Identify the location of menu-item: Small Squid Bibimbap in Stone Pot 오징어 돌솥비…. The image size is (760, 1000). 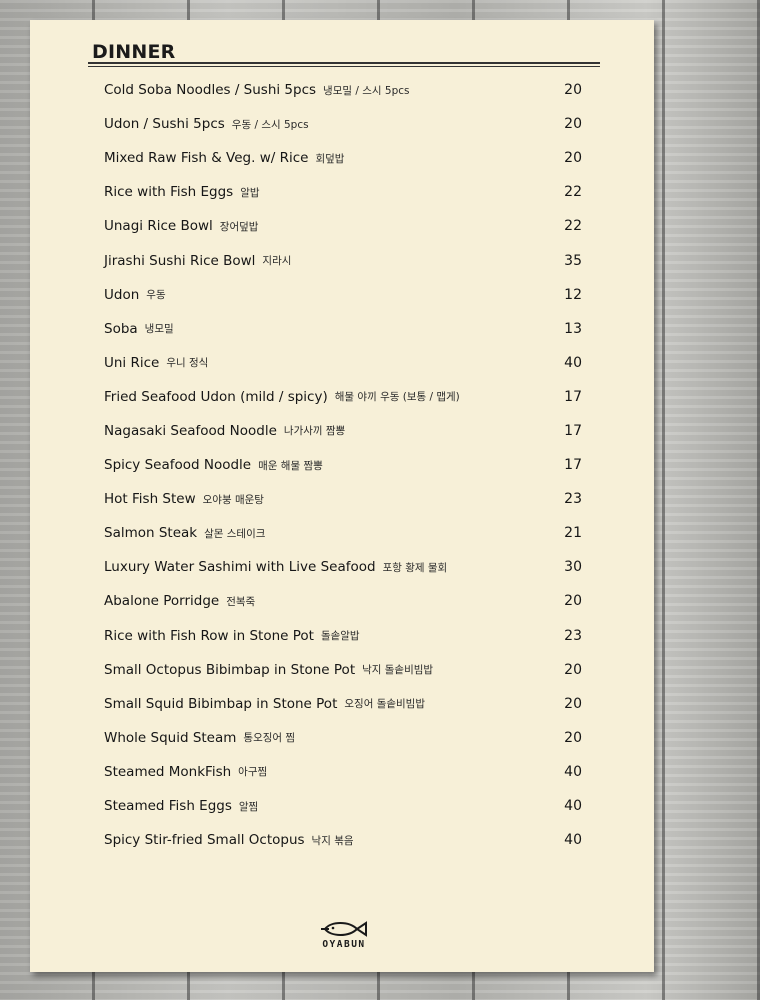
(343, 704).